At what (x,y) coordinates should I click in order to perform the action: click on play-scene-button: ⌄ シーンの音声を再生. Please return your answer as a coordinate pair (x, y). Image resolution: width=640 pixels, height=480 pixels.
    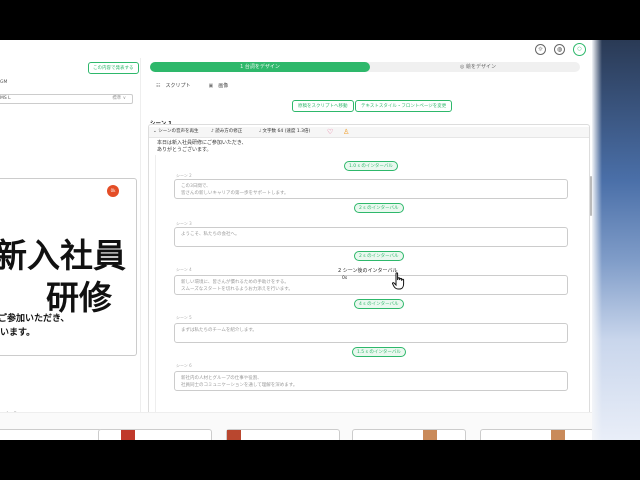
    Looking at the image, I should click on (175, 132).